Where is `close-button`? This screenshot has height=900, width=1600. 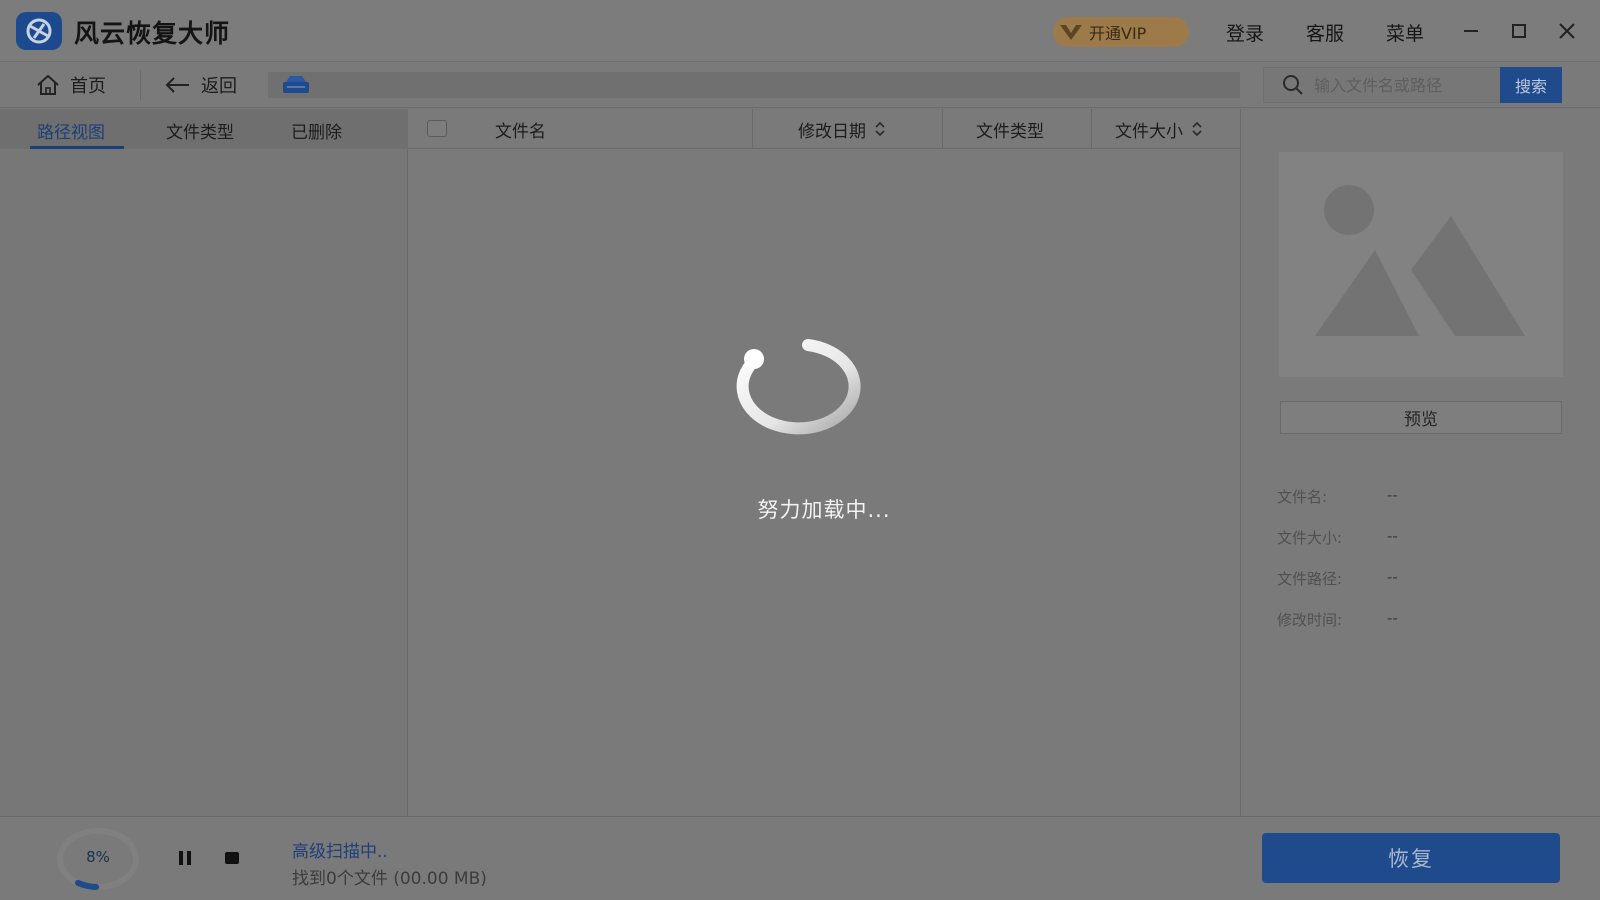
close-button is located at coordinates (1567, 31).